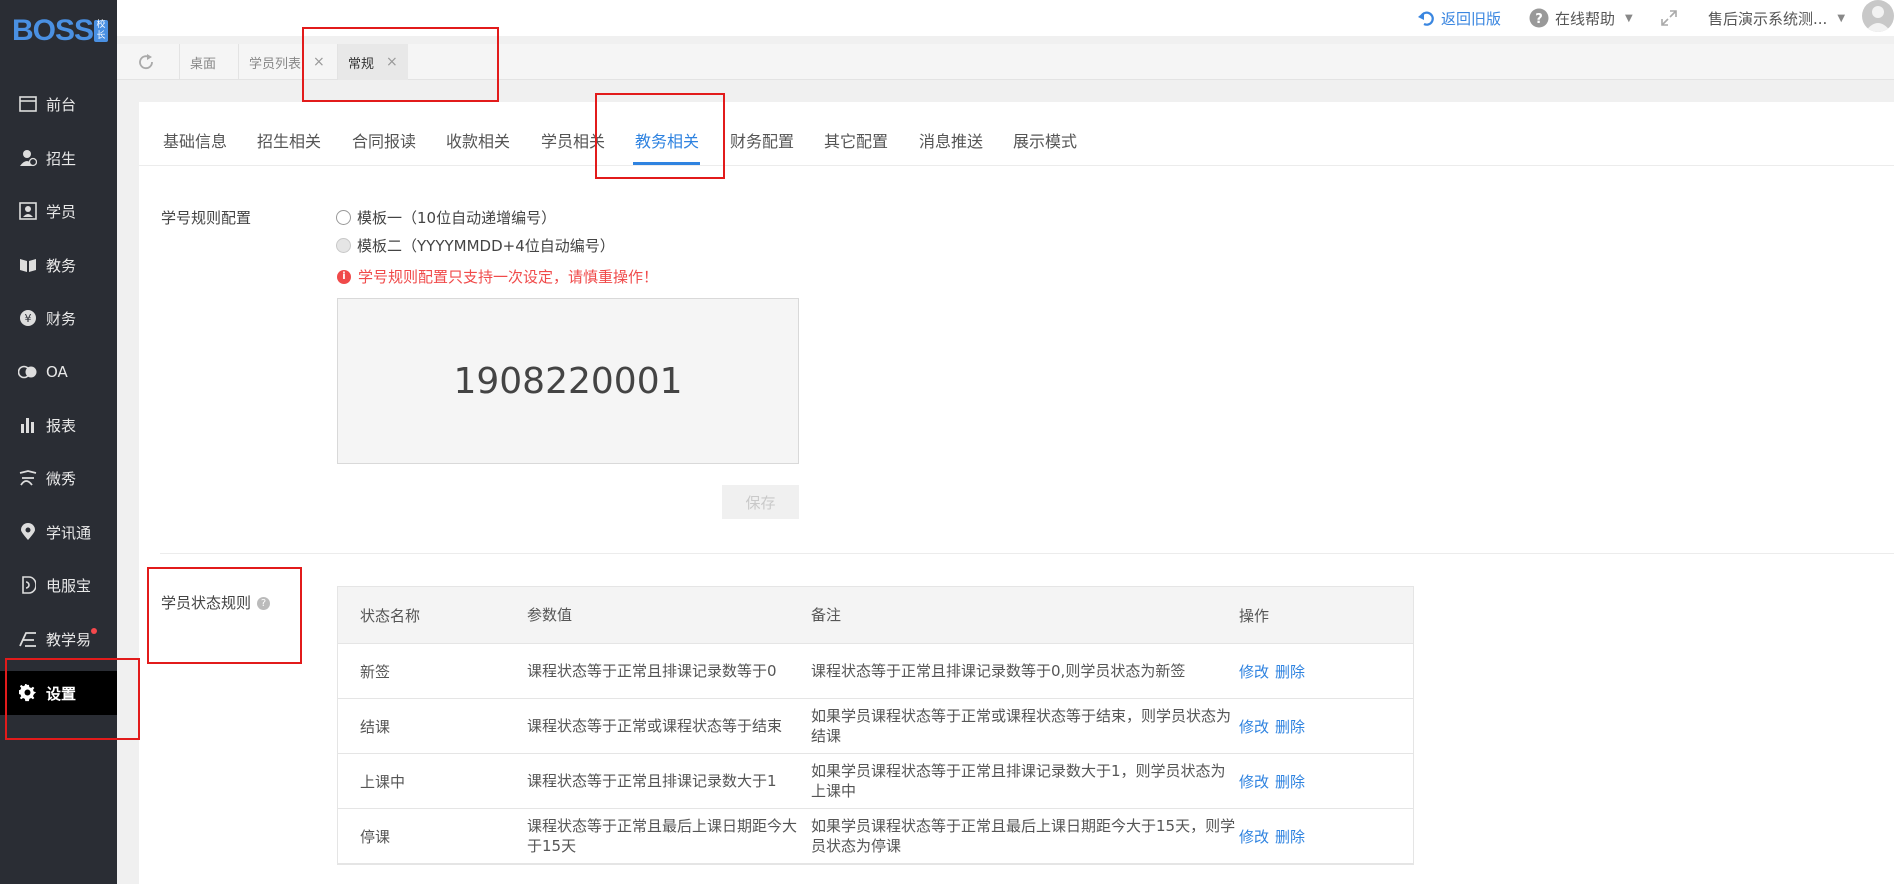 The image size is (1894, 884). What do you see at coordinates (1629, 18) in the screenshot?
I see `caret-down-icon: ▼` at bounding box center [1629, 18].